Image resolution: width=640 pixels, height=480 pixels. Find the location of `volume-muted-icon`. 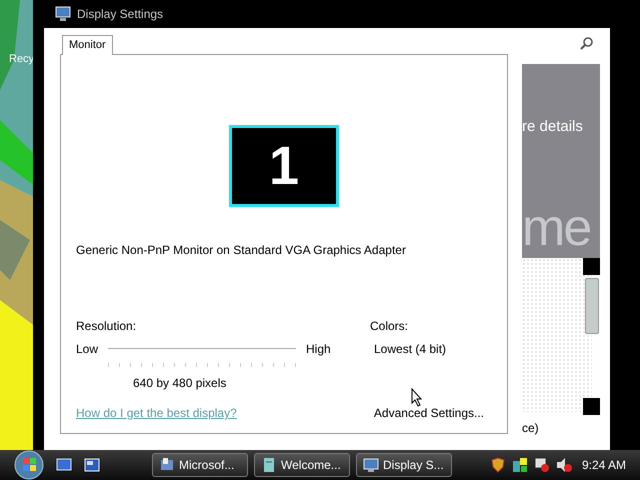

volume-muted-icon is located at coordinates (564, 465).